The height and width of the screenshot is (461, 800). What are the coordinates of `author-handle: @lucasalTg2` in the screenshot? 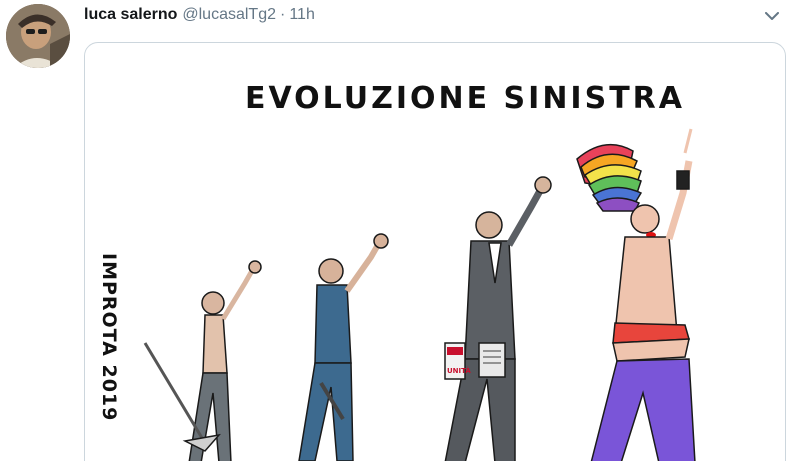 It's located at (229, 15).